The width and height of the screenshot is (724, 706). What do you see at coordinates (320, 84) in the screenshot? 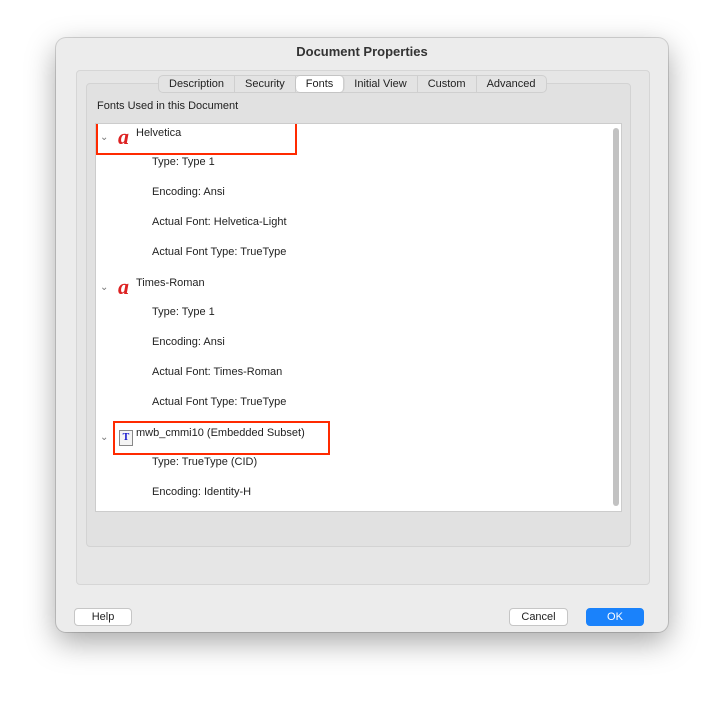
I see `tab-fonts: Fonts` at bounding box center [320, 84].